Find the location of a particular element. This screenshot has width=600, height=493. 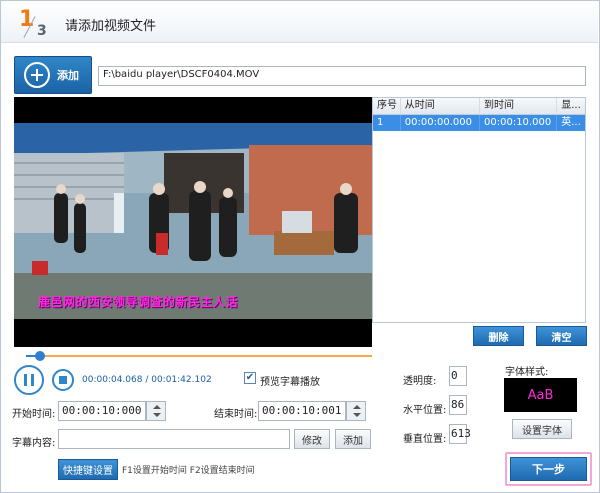

checkmark-icon: ✔ is located at coordinates (250, 377).